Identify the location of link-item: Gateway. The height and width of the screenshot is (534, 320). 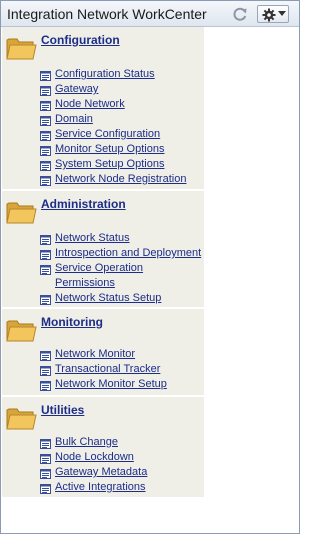
(122, 89).